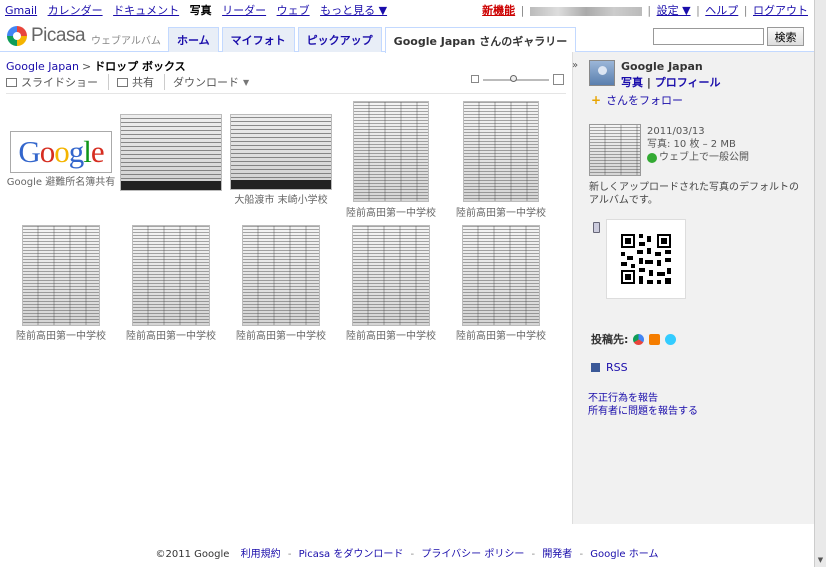  What do you see at coordinates (258, 39) in the screenshot?
I see `tab-my-photos: マイフォト` at bounding box center [258, 39].